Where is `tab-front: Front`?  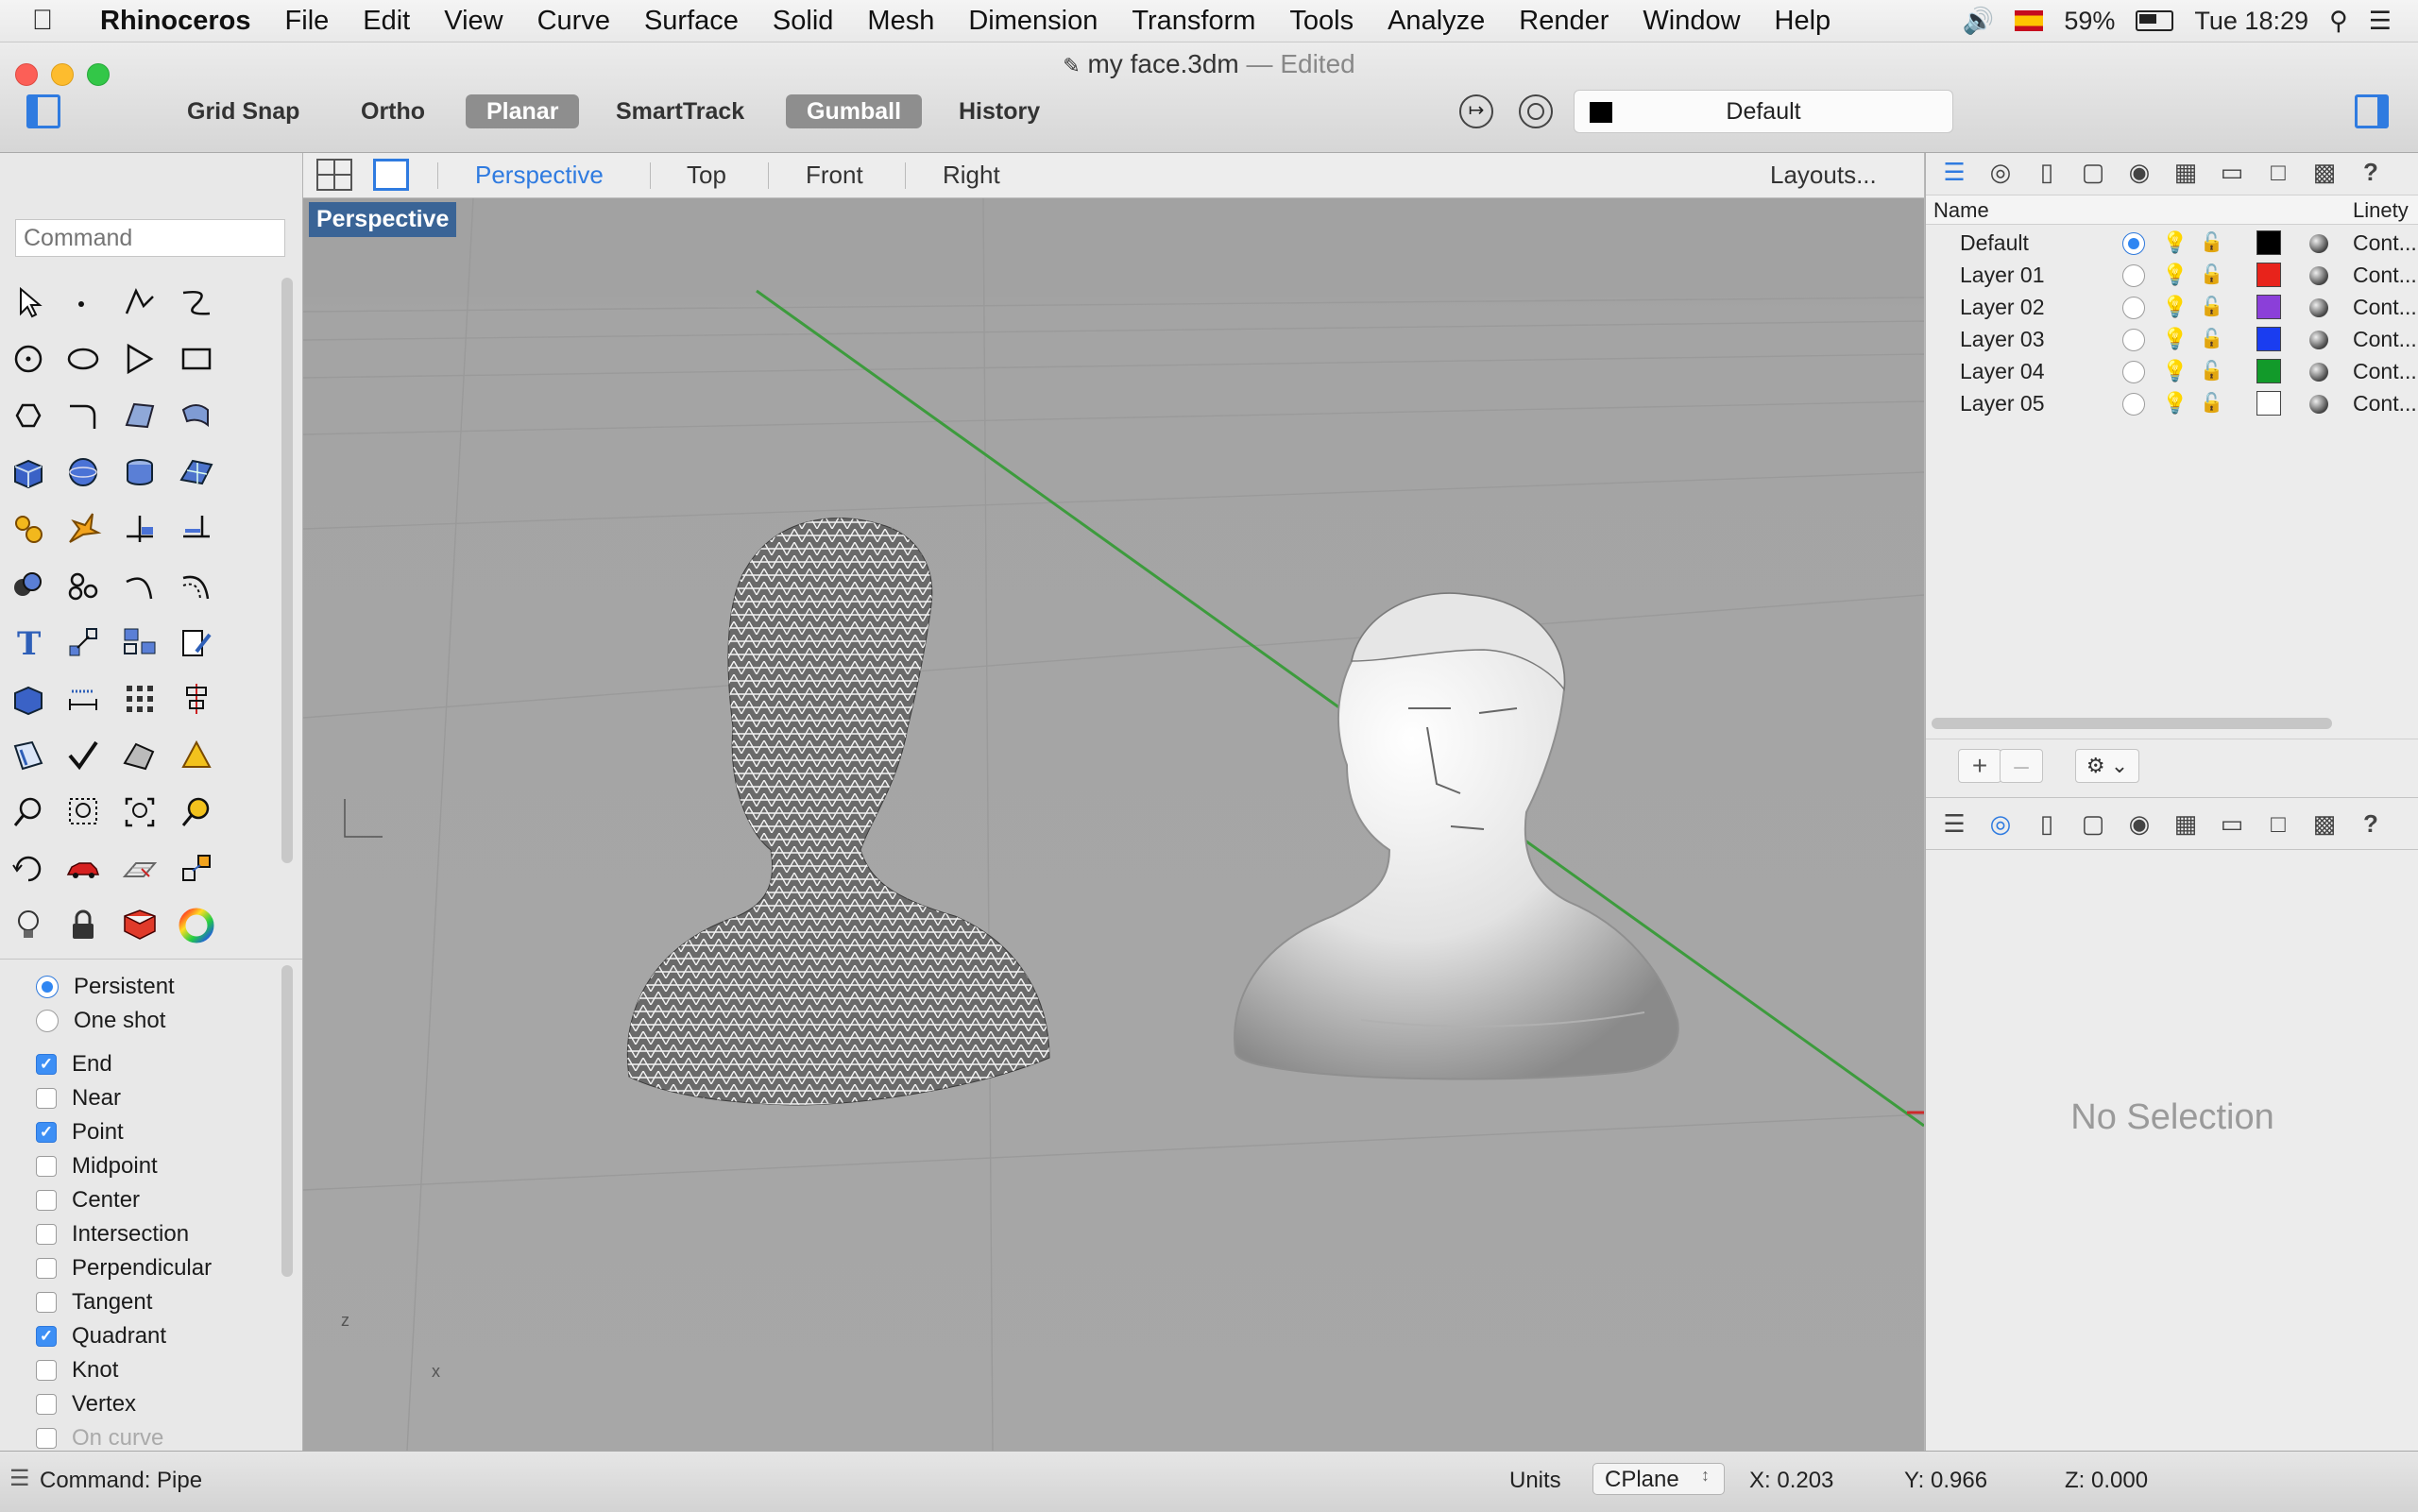
tab-front: Front is located at coordinates (834, 175).